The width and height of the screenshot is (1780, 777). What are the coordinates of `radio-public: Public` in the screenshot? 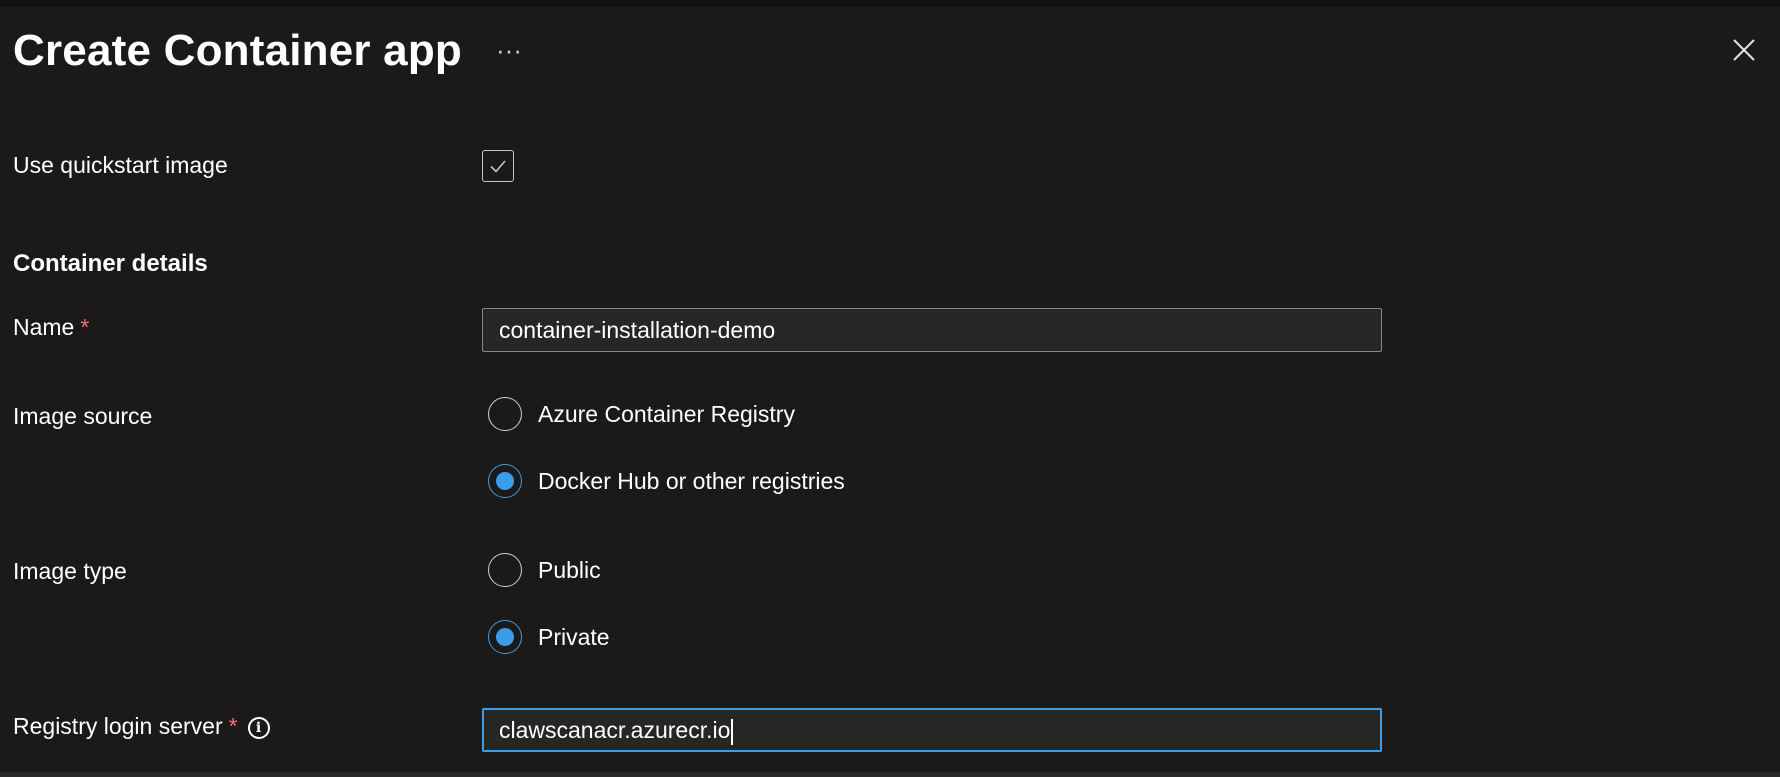 It's located at (544, 570).